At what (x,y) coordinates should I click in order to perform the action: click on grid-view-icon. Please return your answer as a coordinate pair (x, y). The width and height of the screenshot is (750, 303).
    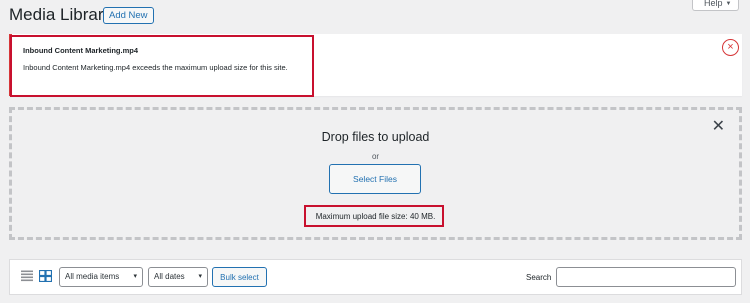
    Looking at the image, I should click on (45, 276).